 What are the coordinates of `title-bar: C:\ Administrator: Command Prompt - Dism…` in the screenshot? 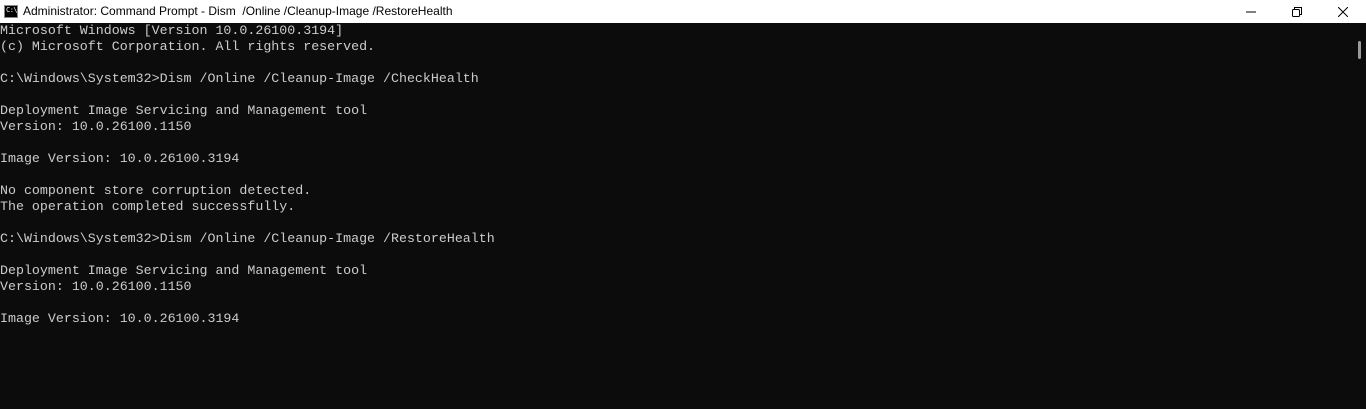 It's located at (683, 11).